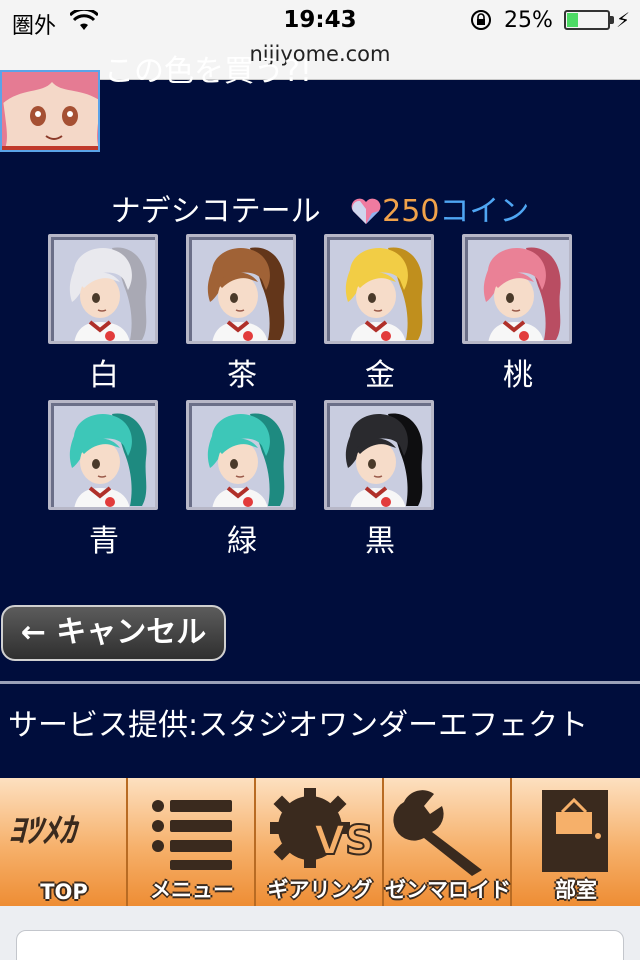 The height and width of the screenshot is (960, 640). I want to click on nav-label-menu: メニュー, so click(192, 890).